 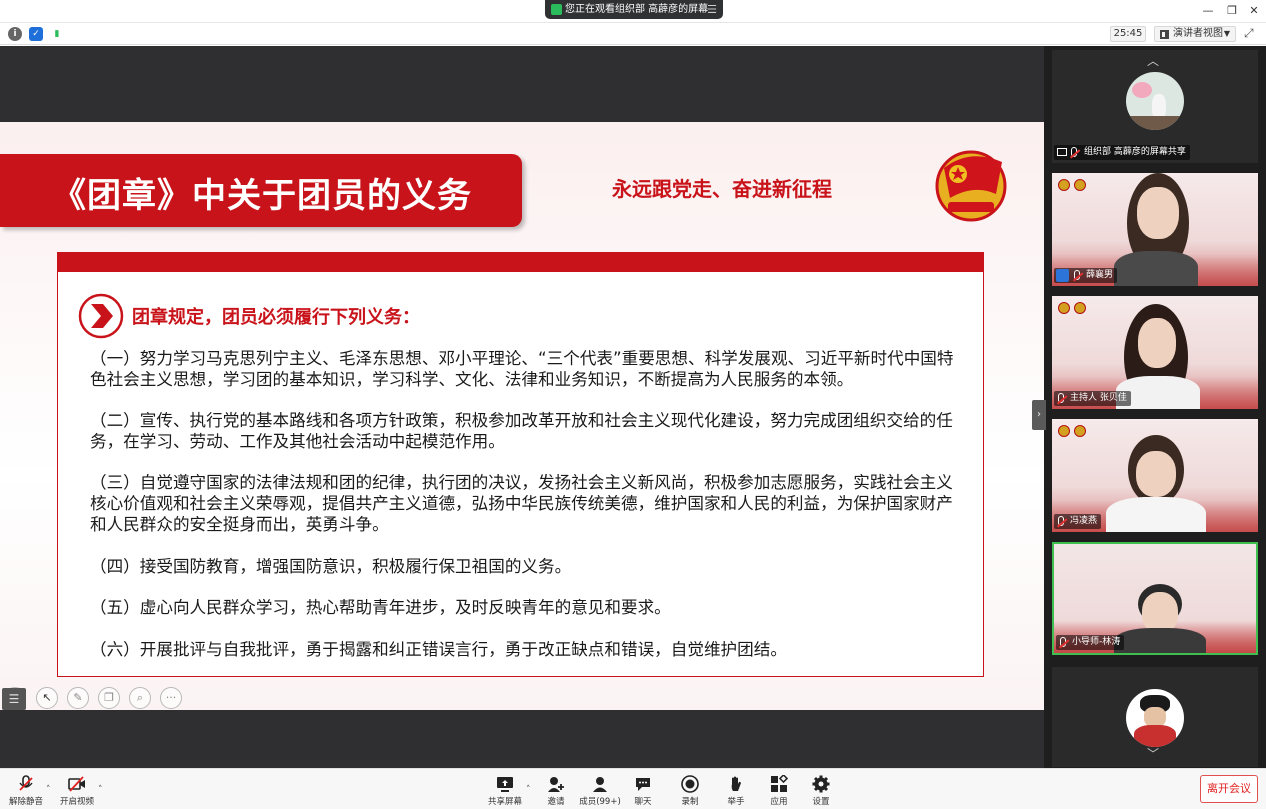 I want to click on record-label: 录制, so click(x=690, y=802).